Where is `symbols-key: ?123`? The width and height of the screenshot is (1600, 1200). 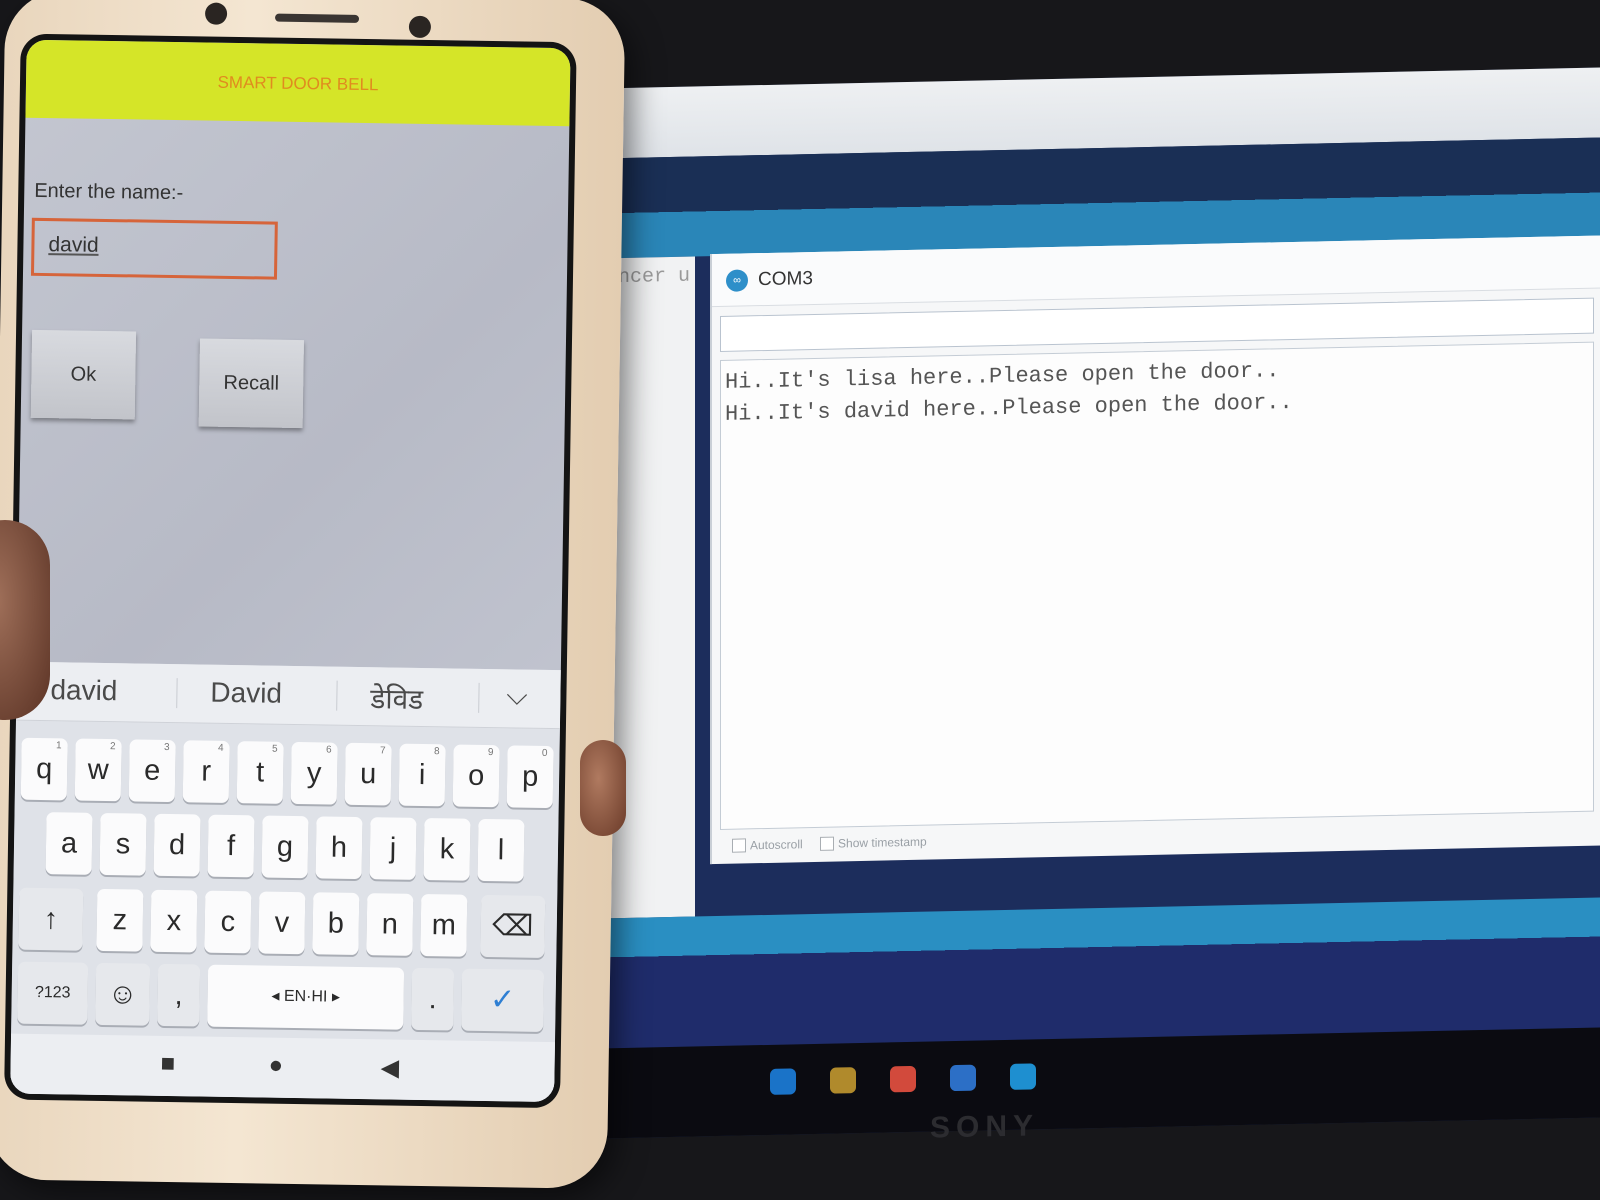
symbols-key: ?123 is located at coordinates (53, 993).